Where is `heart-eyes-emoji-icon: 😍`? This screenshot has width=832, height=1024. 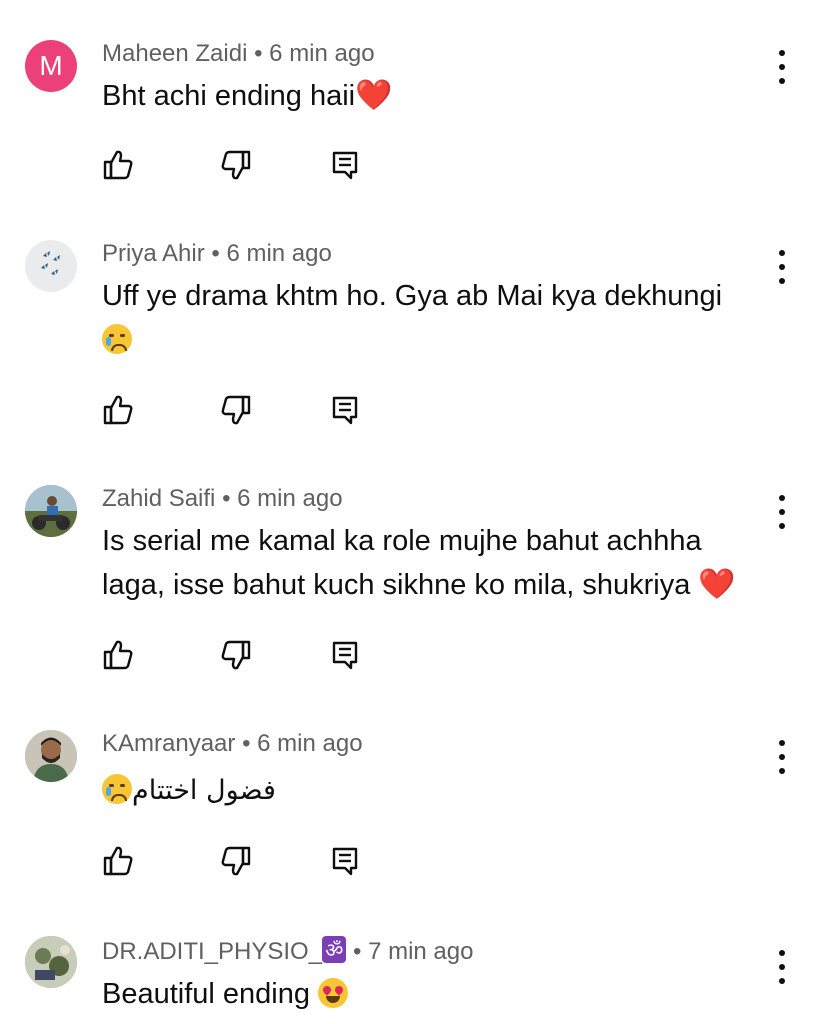 heart-eyes-emoji-icon: 😍 is located at coordinates (333, 993).